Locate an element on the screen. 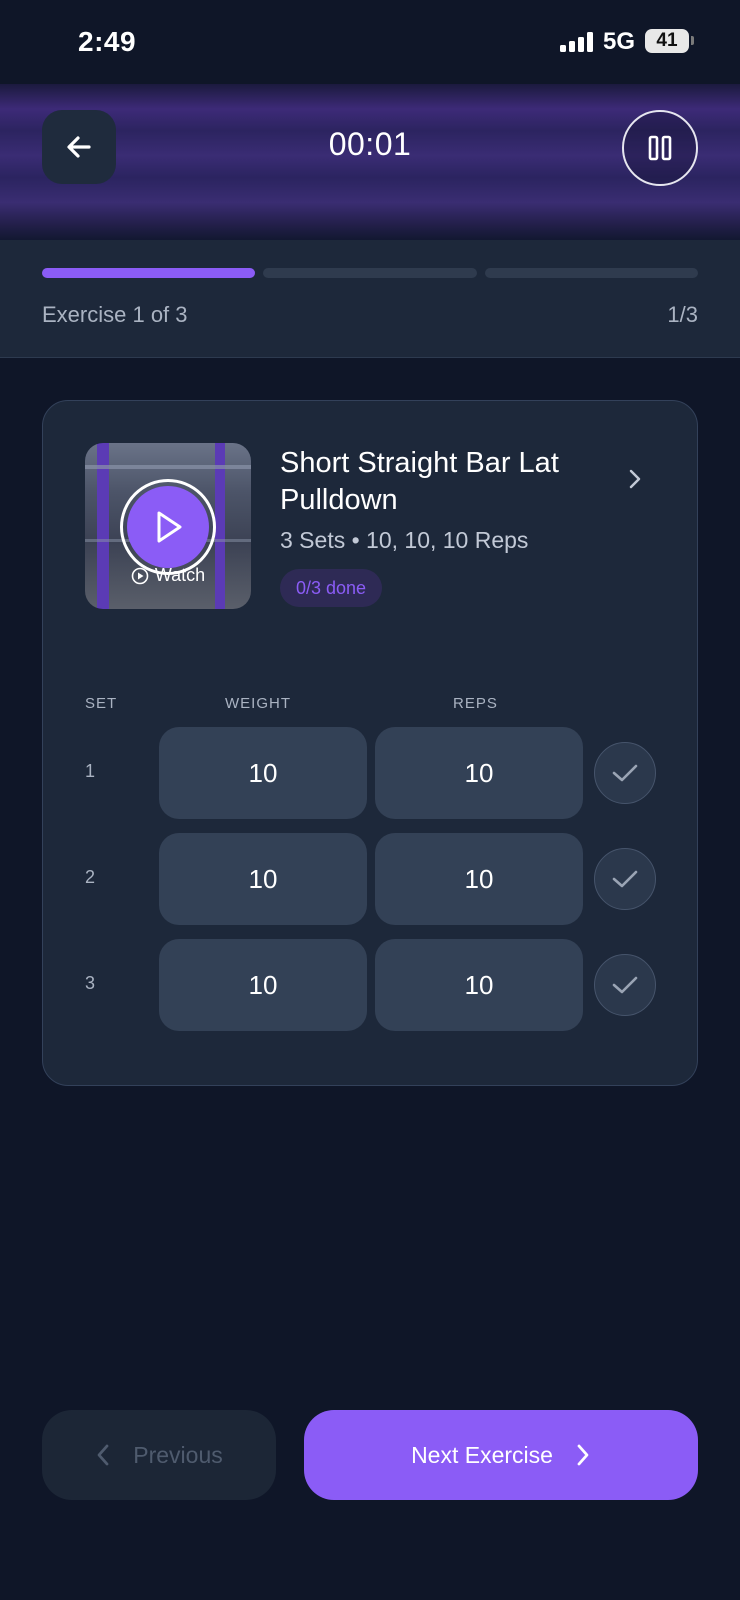 The height and width of the screenshot is (1600, 740). exercise-fraction: 1/3 is located at coordinates (682, 314).